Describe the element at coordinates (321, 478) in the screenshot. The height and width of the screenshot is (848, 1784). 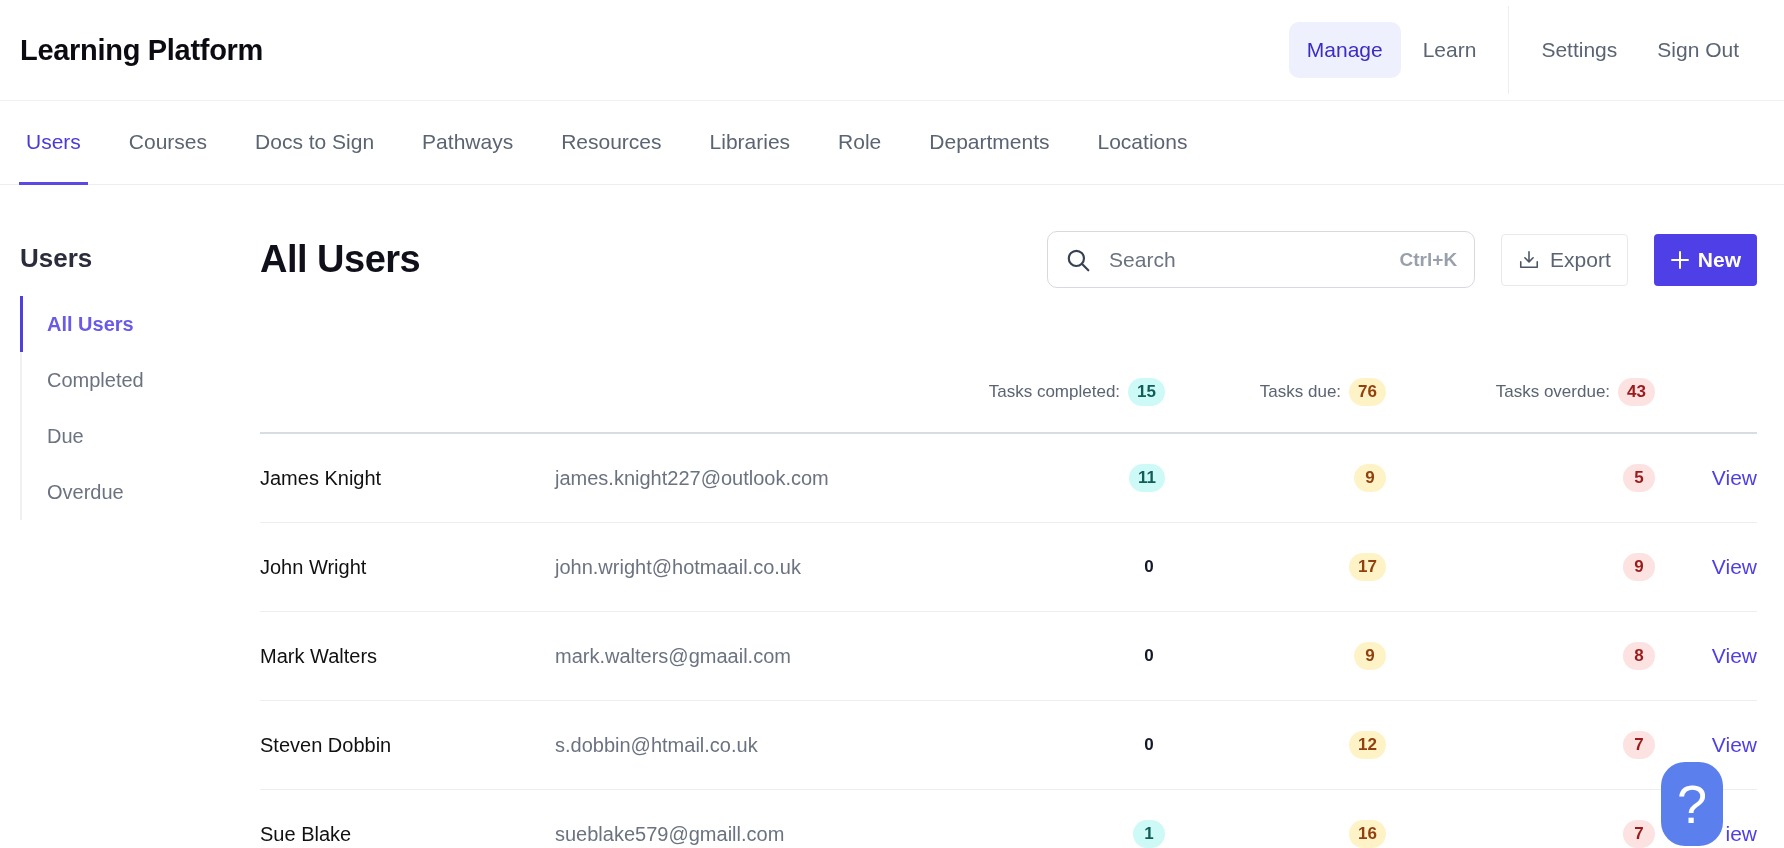
I see `user-name: James Knight` at that location.